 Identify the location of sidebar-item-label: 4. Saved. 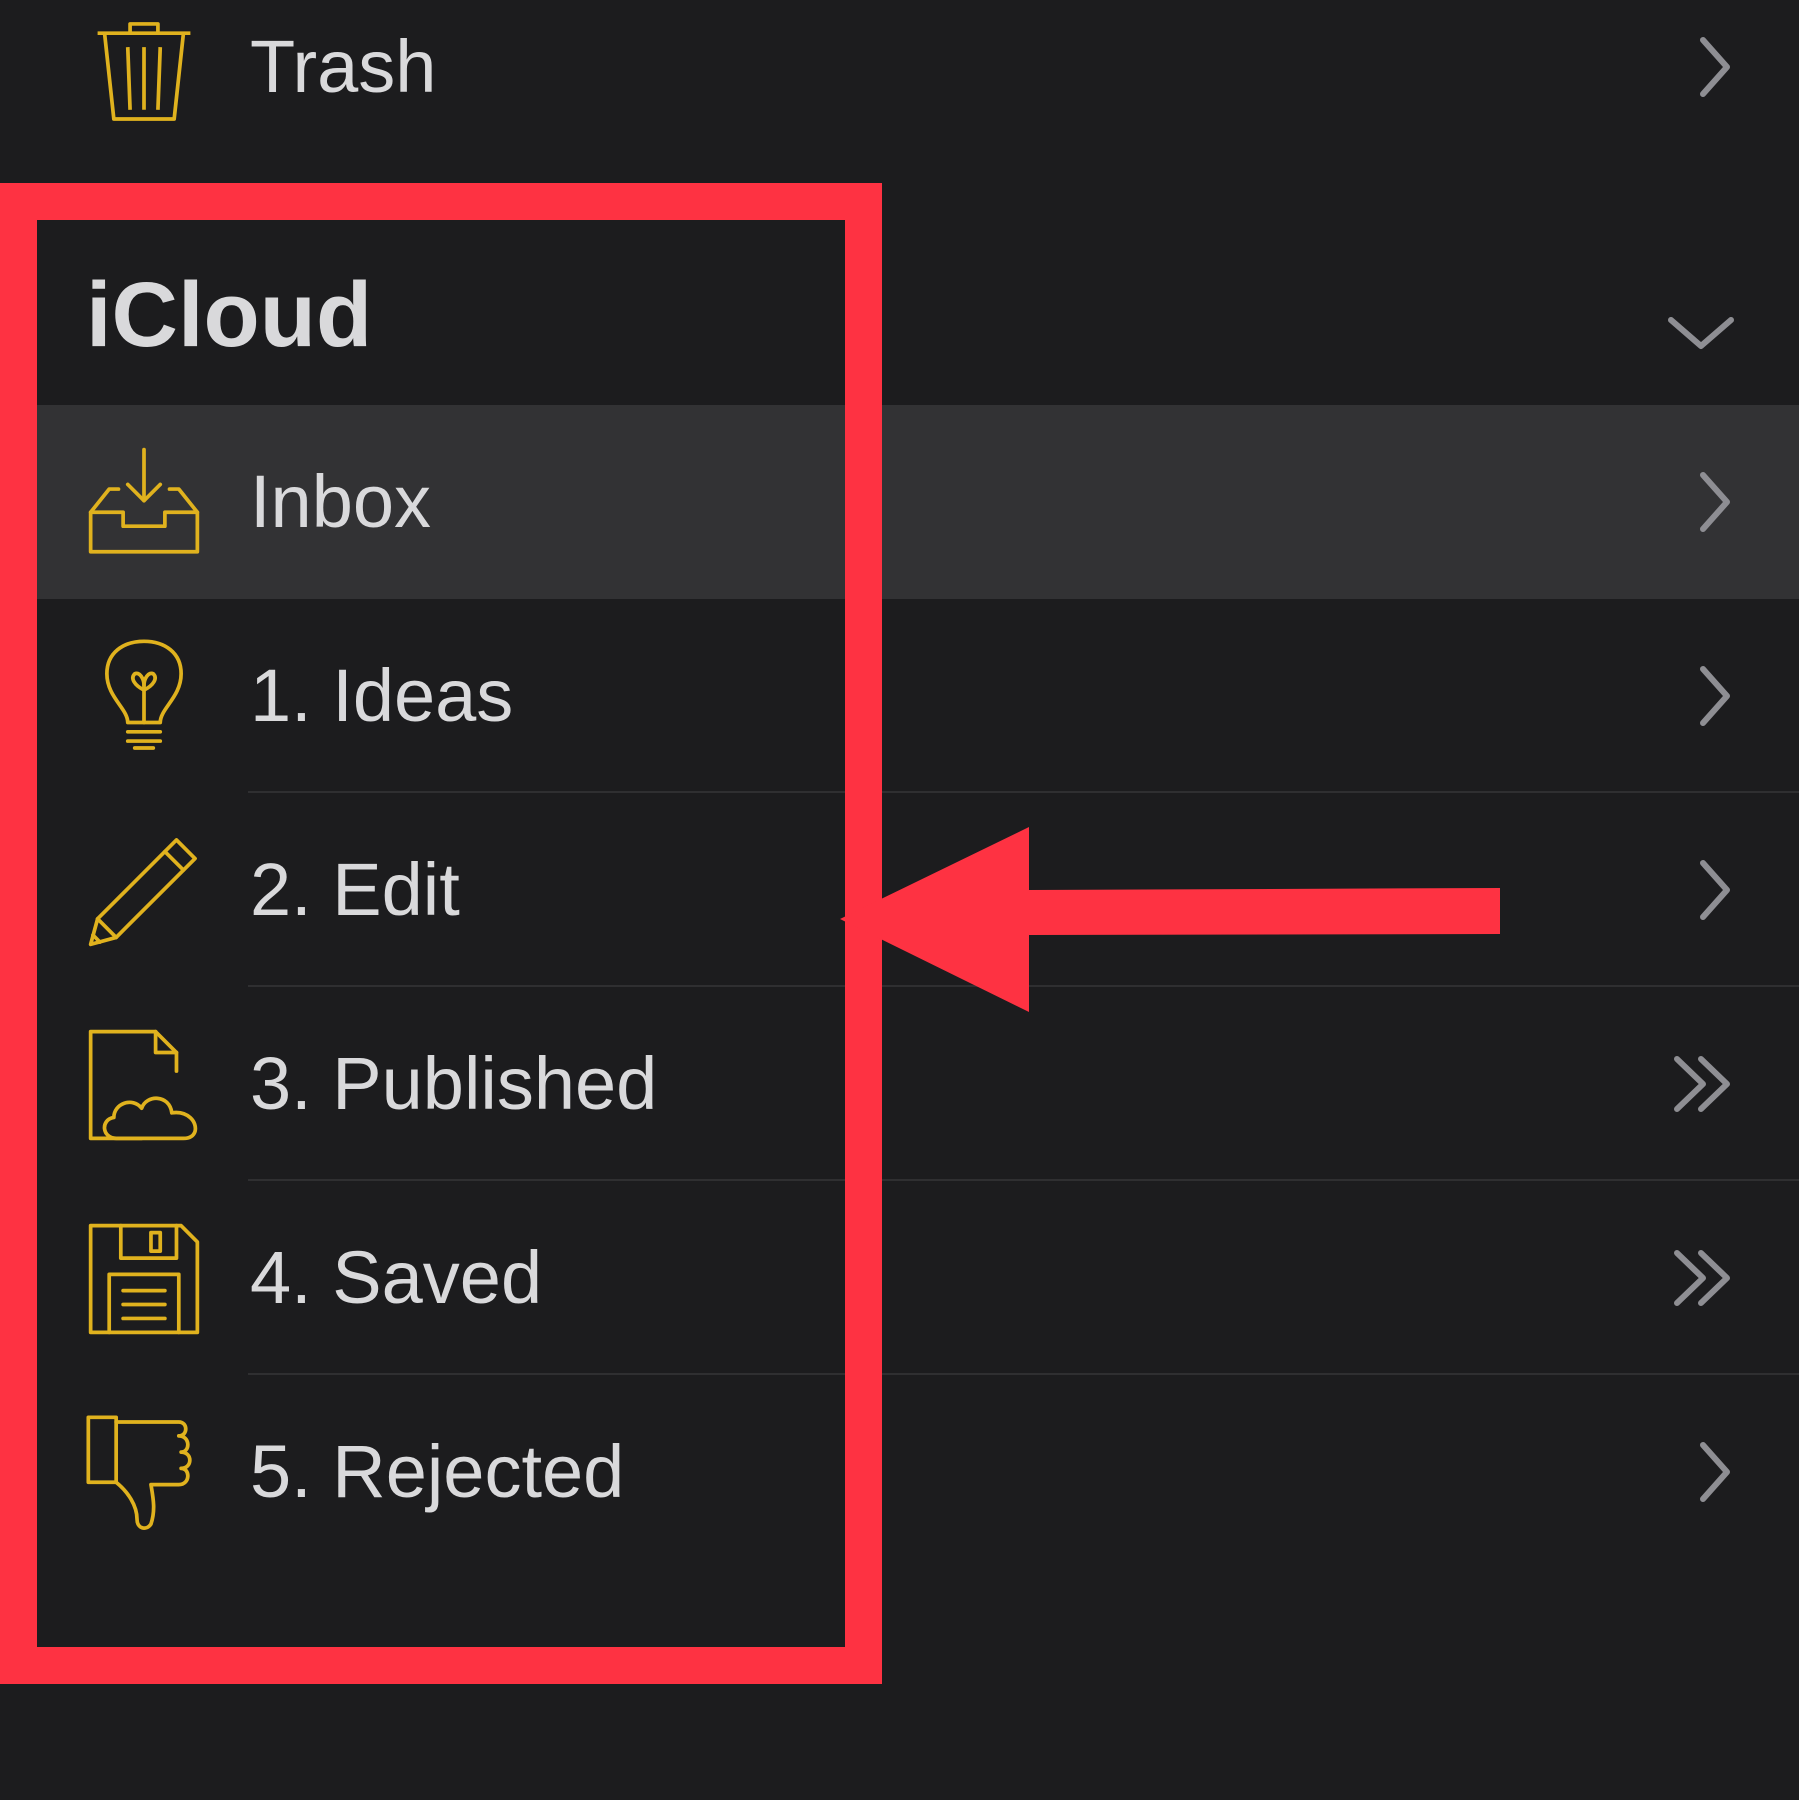
(396, 1277).